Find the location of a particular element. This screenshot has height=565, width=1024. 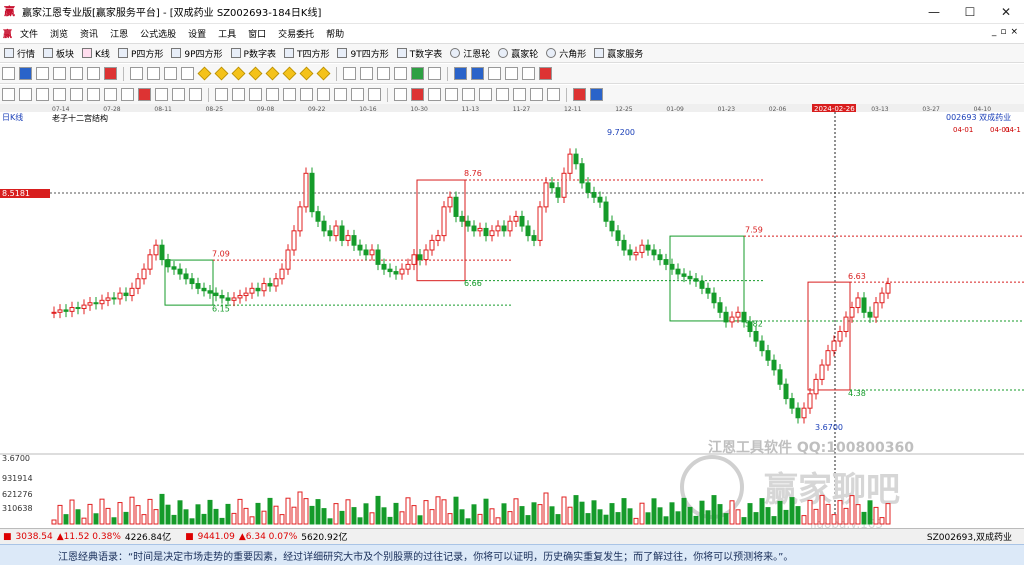

menu-window: 窗口 is located at coordinates (257, 33).